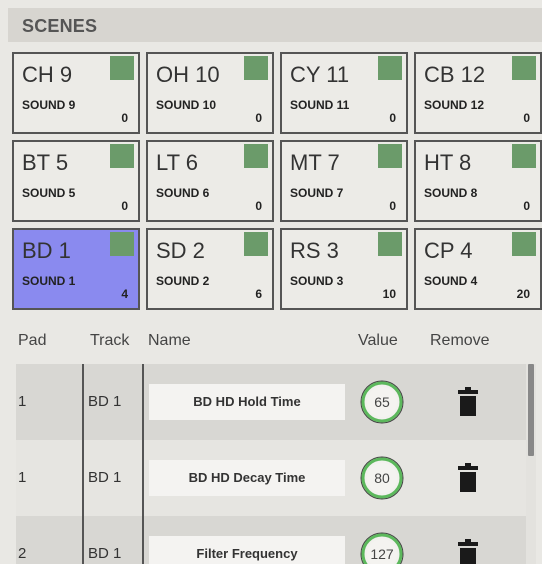  Describe the element at coordinates (382, 554) in the screenshot. I see `knob-value: 127` at that location.